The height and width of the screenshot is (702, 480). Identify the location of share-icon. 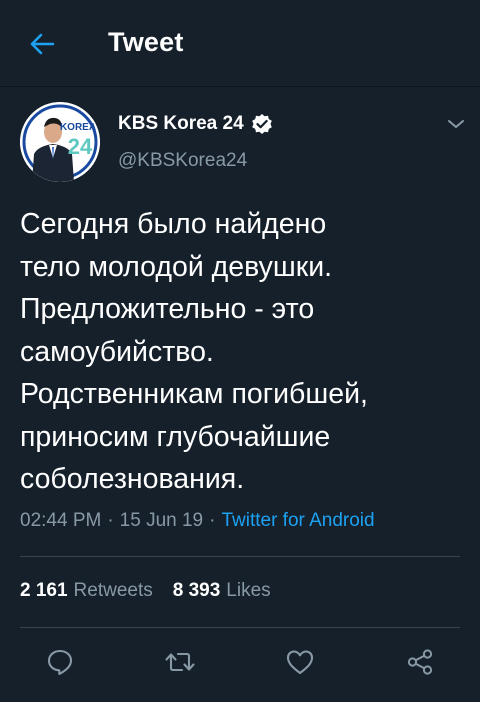
(420, 662).